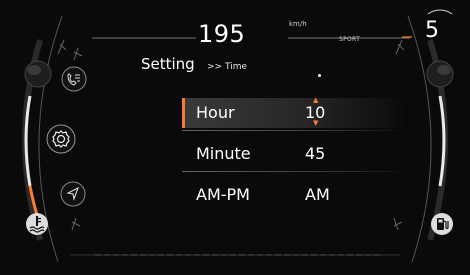  I want to click on ampm-value: AM, so click(317, 194).